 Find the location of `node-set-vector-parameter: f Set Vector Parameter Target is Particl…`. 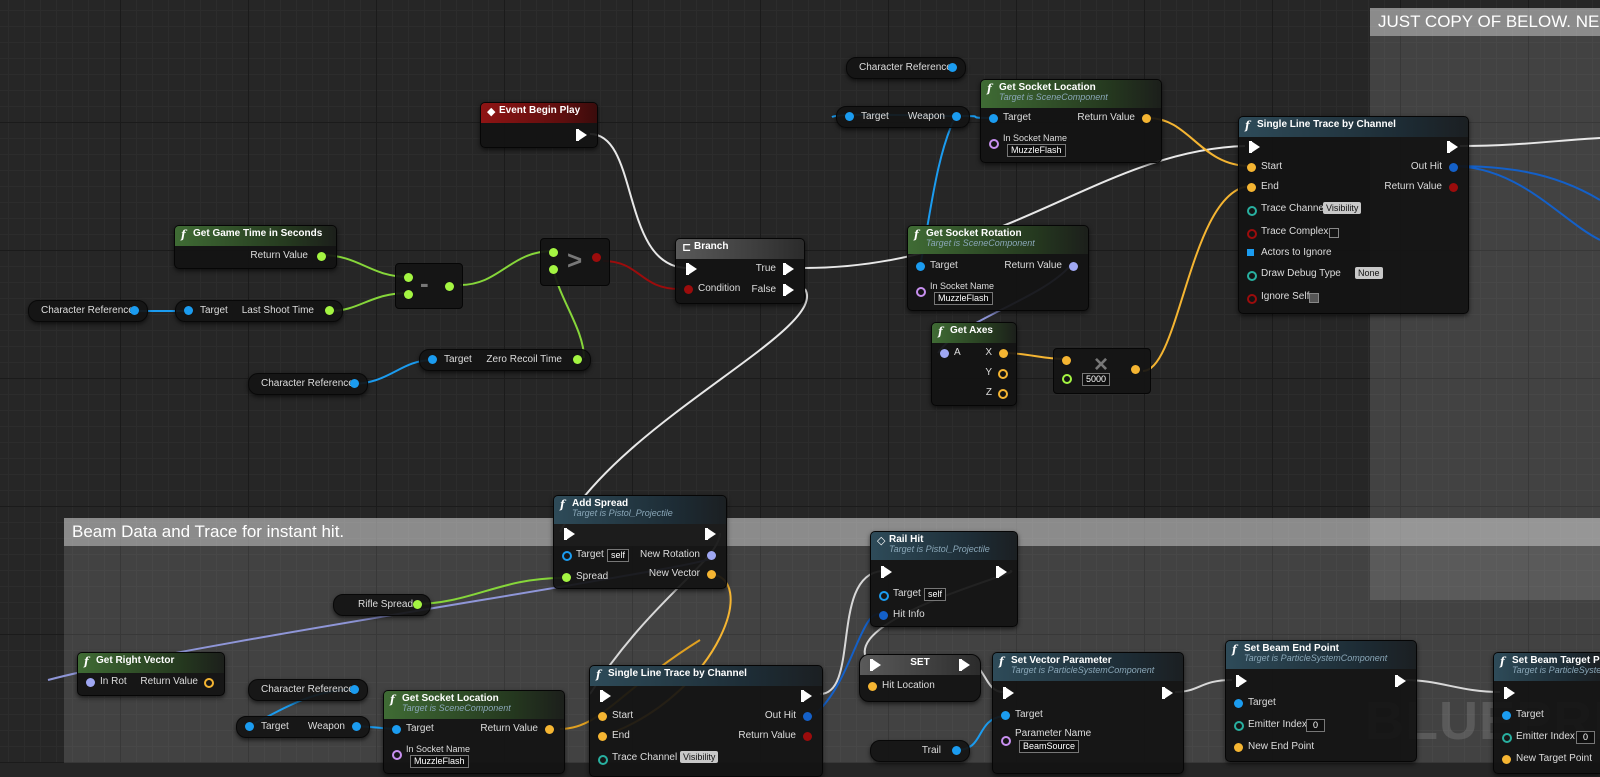

node-set-vector-parameter: f Set Vector Parameter Target is Particl… is located at coordinates (1088, 713).